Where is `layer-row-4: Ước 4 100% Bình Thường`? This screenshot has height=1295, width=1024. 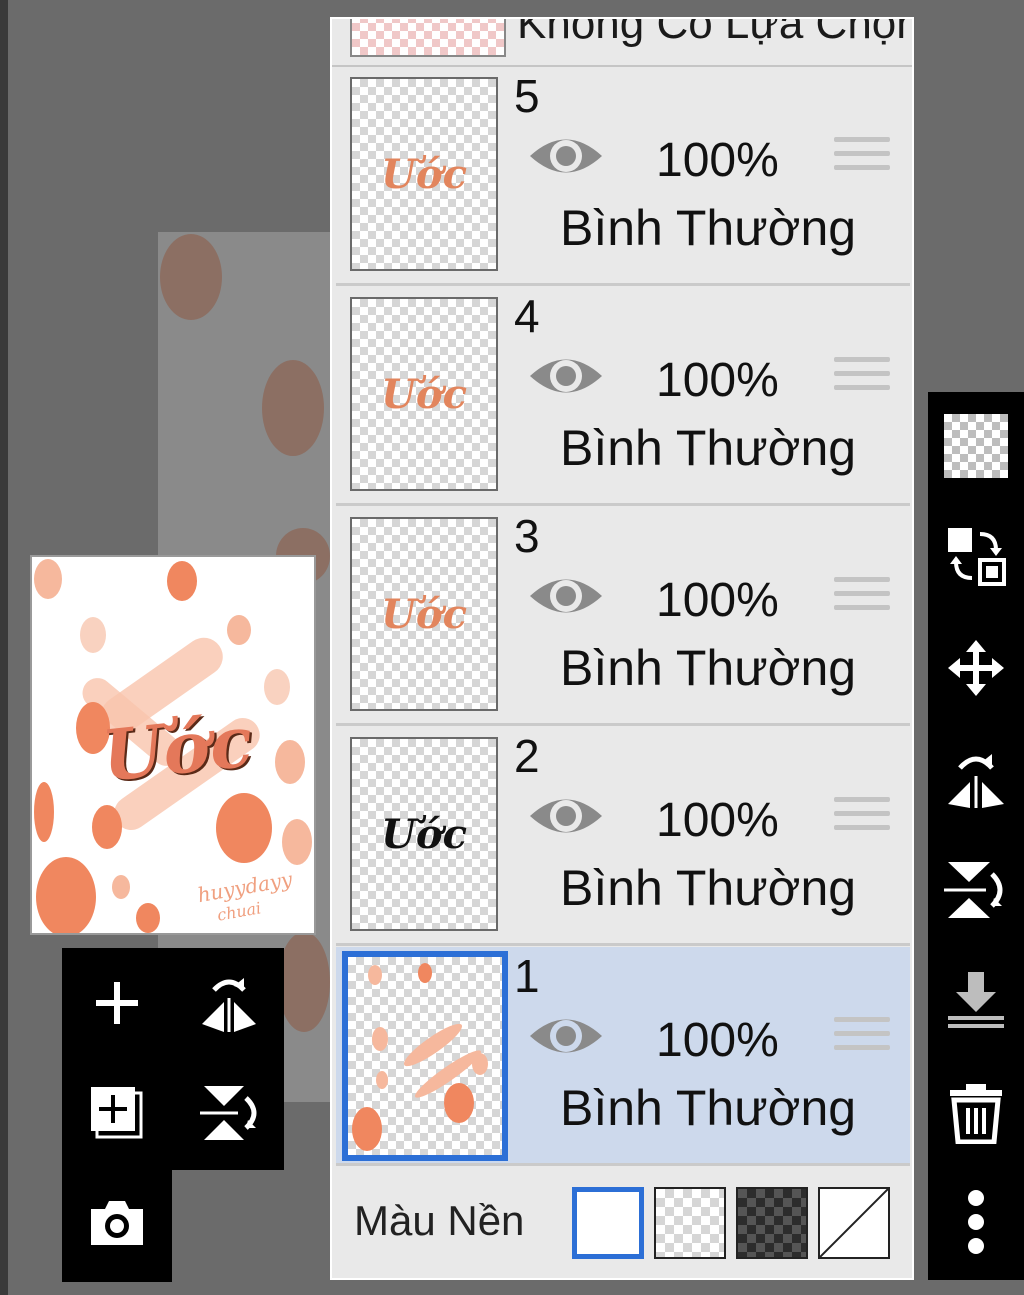
layer-row-4: Ước 4 100% Bình Thường is located at coordinates (623, 396).